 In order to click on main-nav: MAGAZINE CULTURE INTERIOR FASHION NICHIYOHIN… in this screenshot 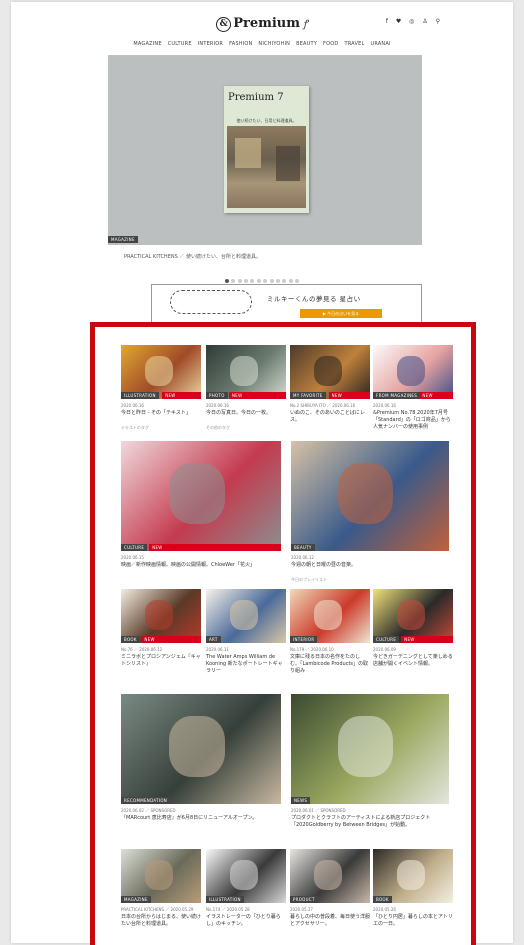, I will do `click(262, 44)`.